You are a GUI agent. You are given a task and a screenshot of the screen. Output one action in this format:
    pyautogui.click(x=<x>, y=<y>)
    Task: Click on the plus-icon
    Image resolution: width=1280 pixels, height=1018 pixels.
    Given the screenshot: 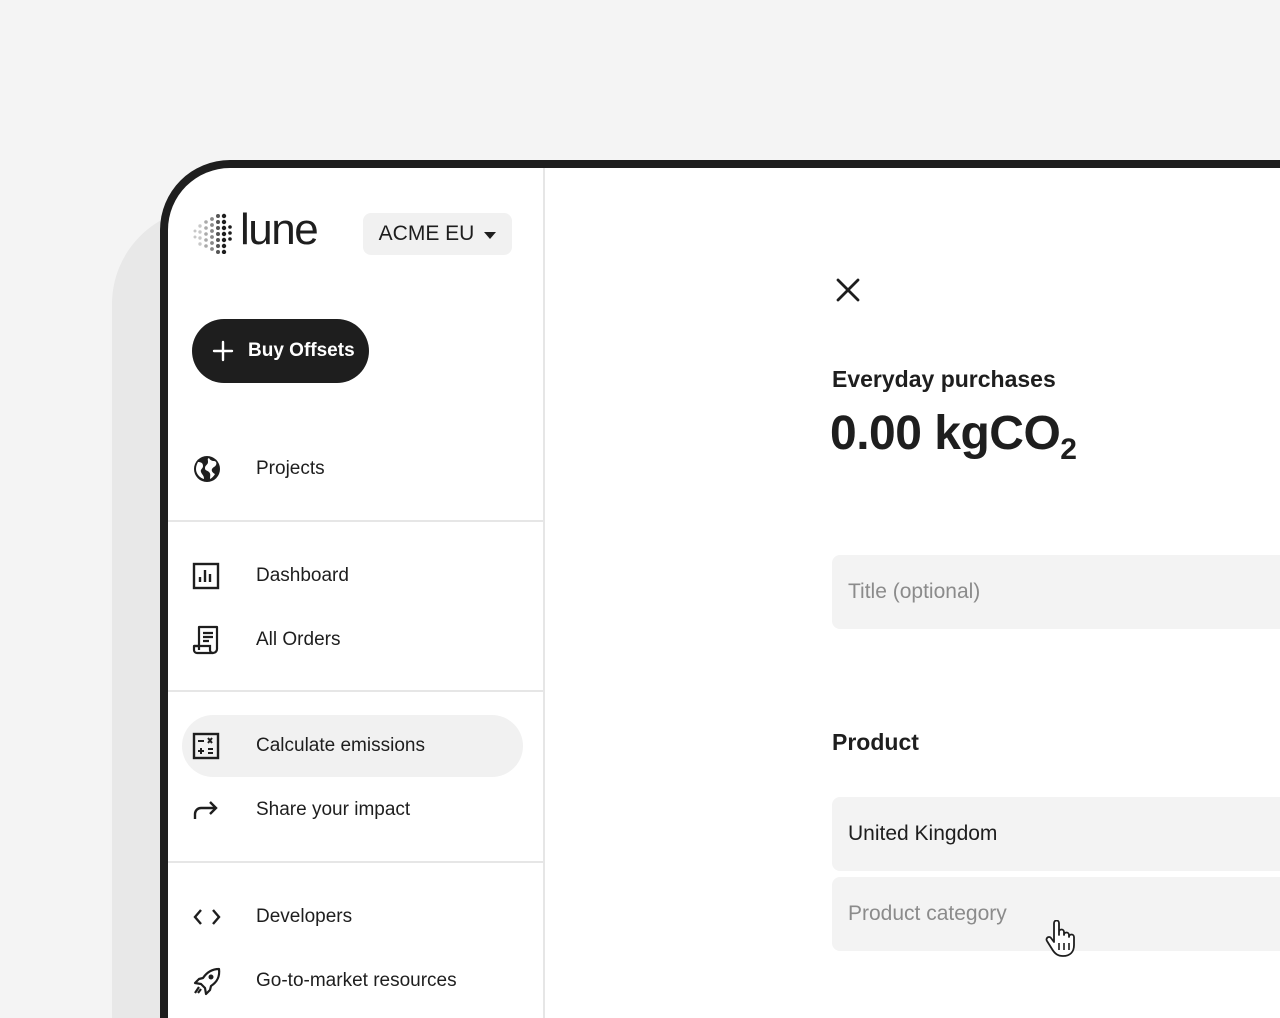 What is the action you would take?
    pyautogui.click(x=223, y=351)
    